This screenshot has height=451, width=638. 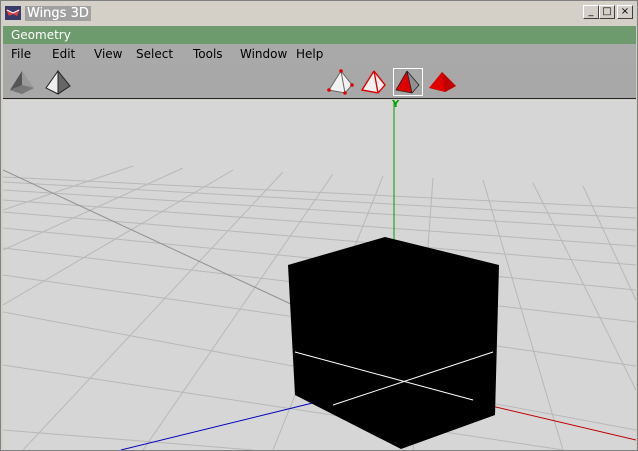 I want to click on object-select-icon, so click(x=442, y=82).